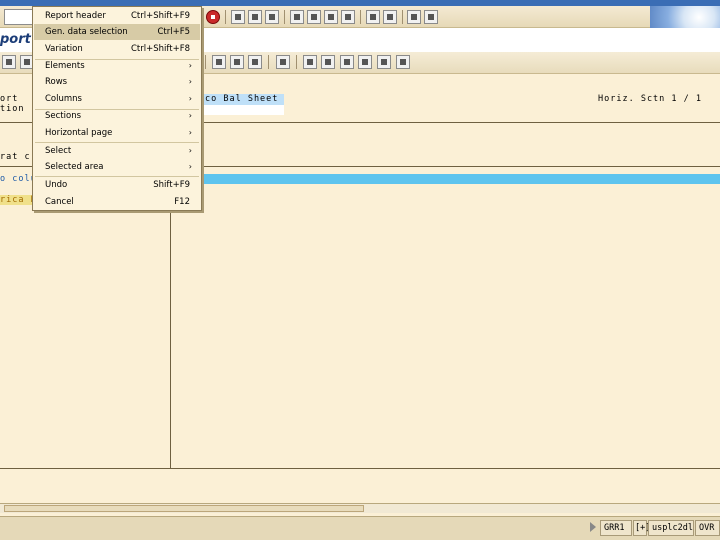 This screenshot has width=720, height=540. Describe the element at coordinates (117, 185) in the screenshot. I see `menu-item-undo: Undo Shift+F9` at that location.